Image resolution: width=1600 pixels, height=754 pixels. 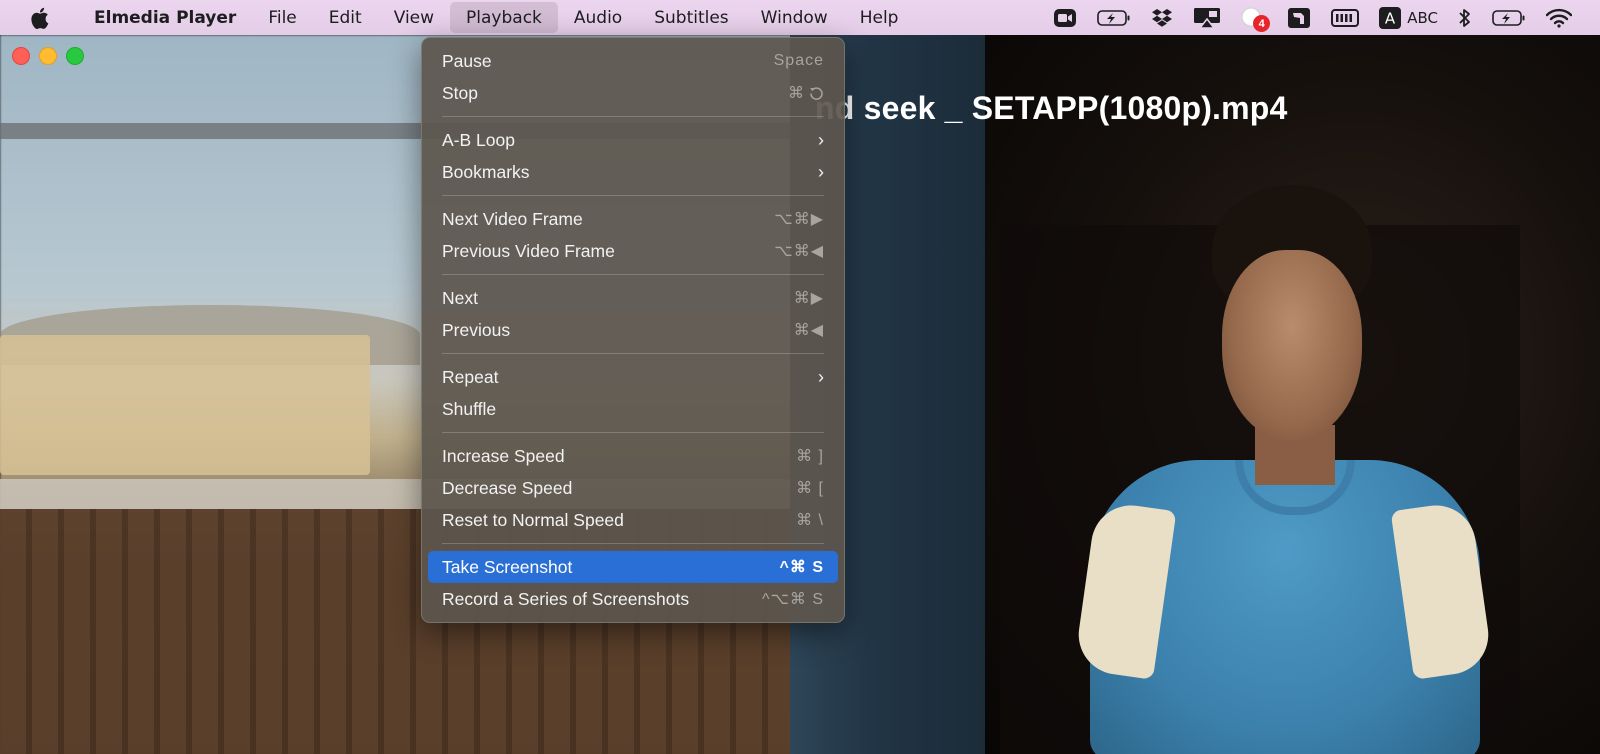 What do you see at coordinates (507, 487) in the screenshot?
I see `menu-item-label: Decrease Speed` at bounding box center [507, 487].